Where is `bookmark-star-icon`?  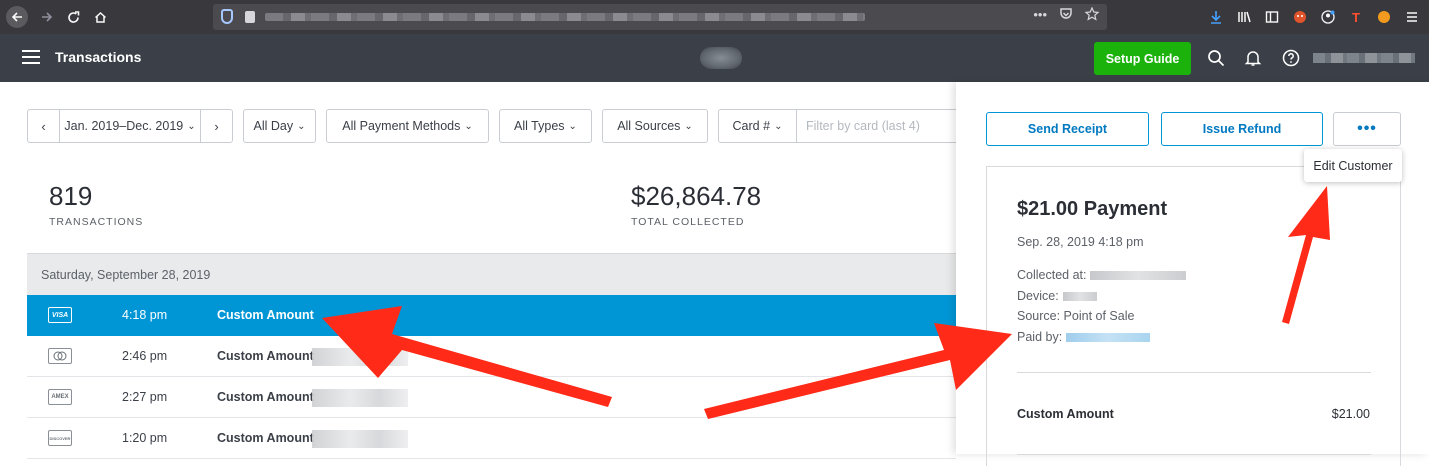 bookmark-star-icon is located at coordinates (1092, 15).